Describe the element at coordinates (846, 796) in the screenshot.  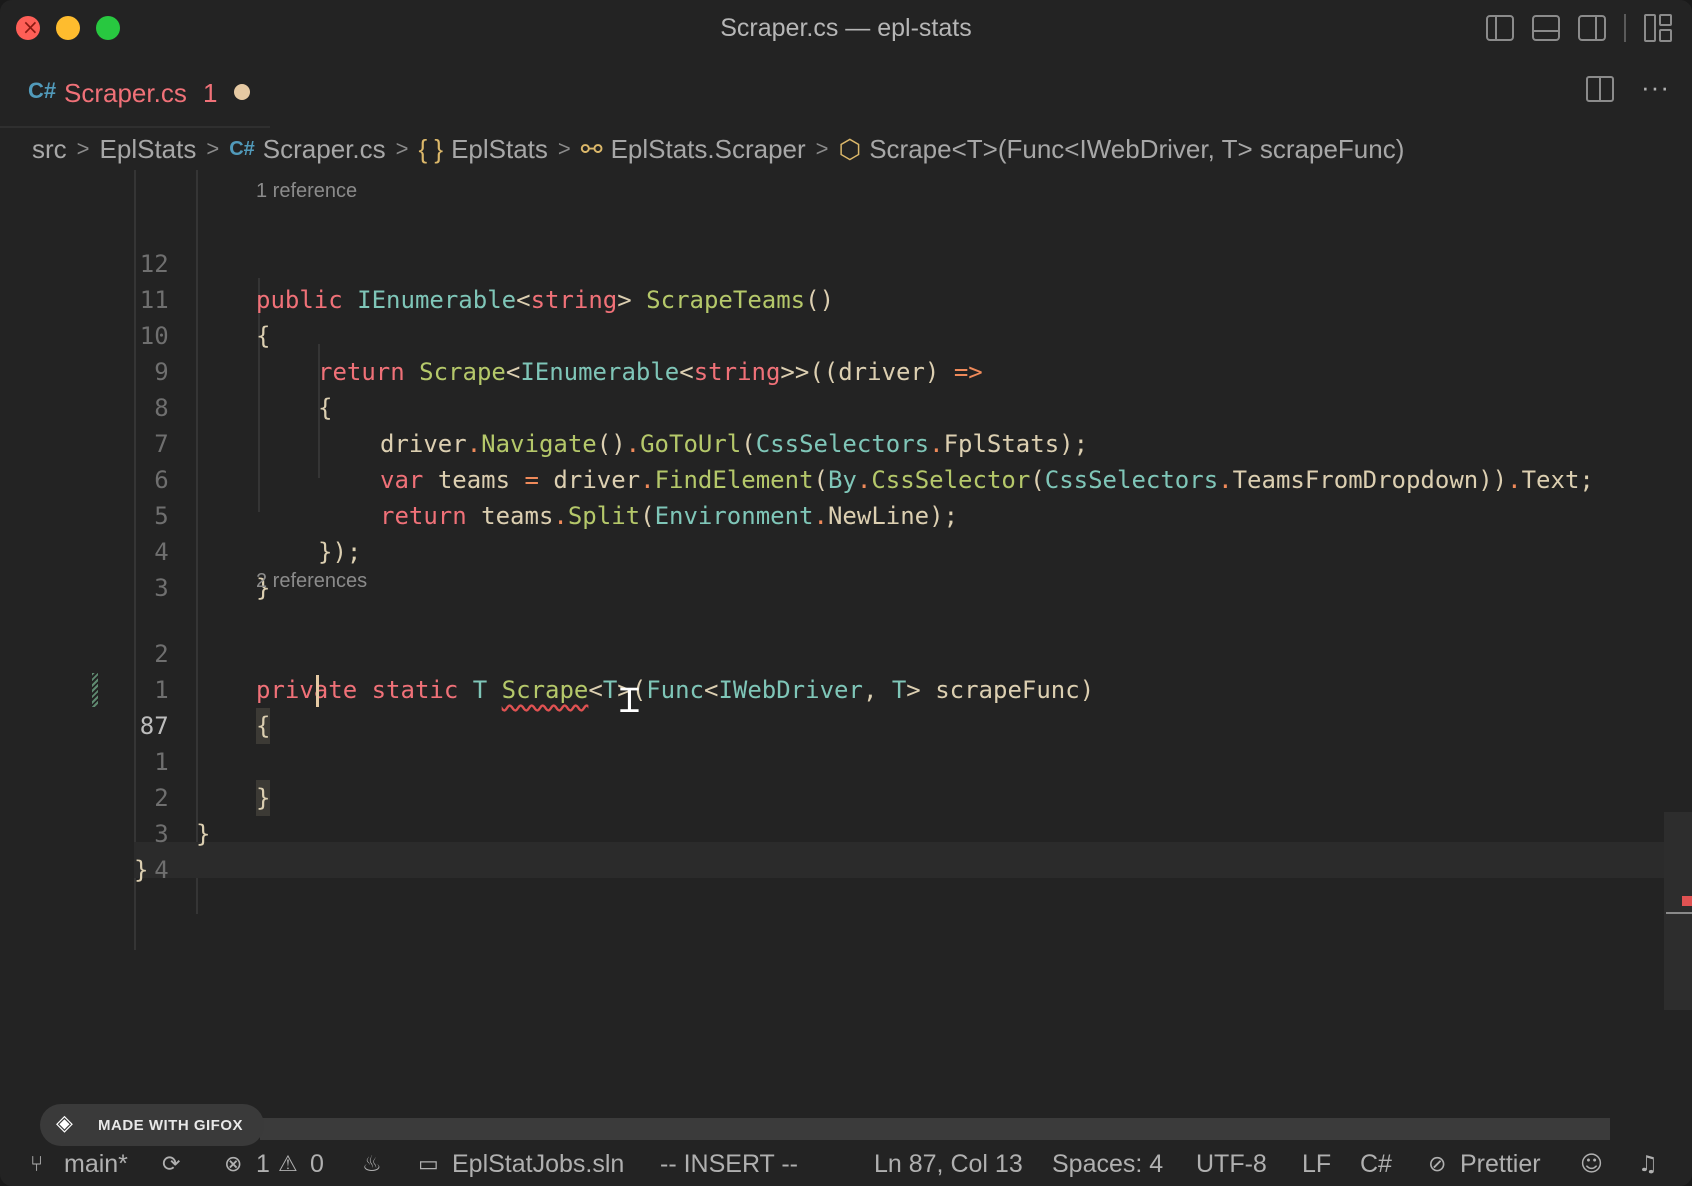
I see `code-line: 2 }` at that location.